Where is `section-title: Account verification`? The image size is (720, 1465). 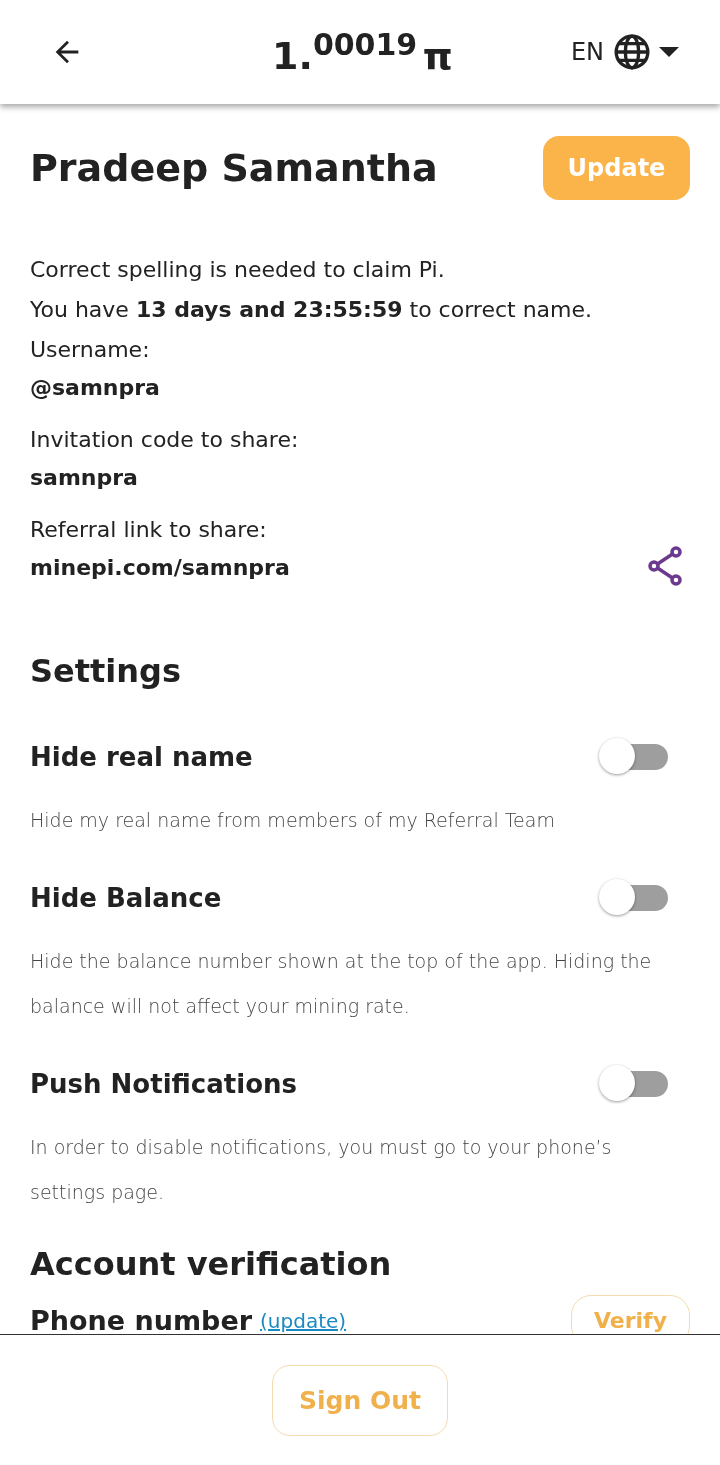 section-title: Account verification is located at coordinates (211, 1264).